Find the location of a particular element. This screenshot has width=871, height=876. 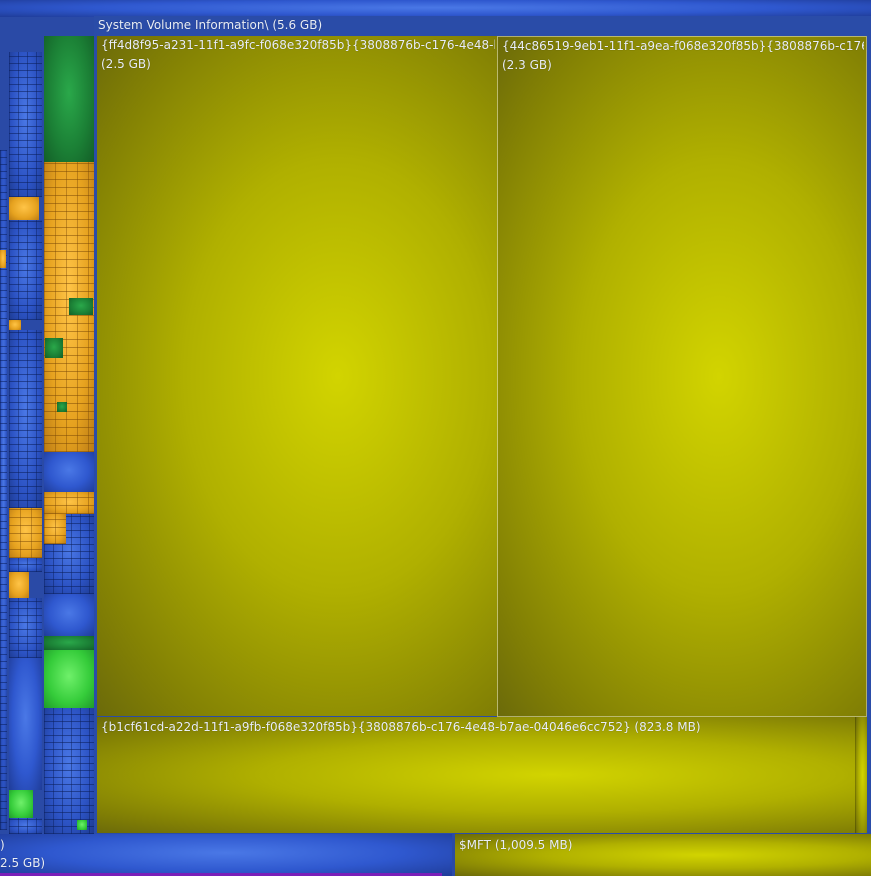

bottom-left-label: ) is located at coordinates (2, 845).